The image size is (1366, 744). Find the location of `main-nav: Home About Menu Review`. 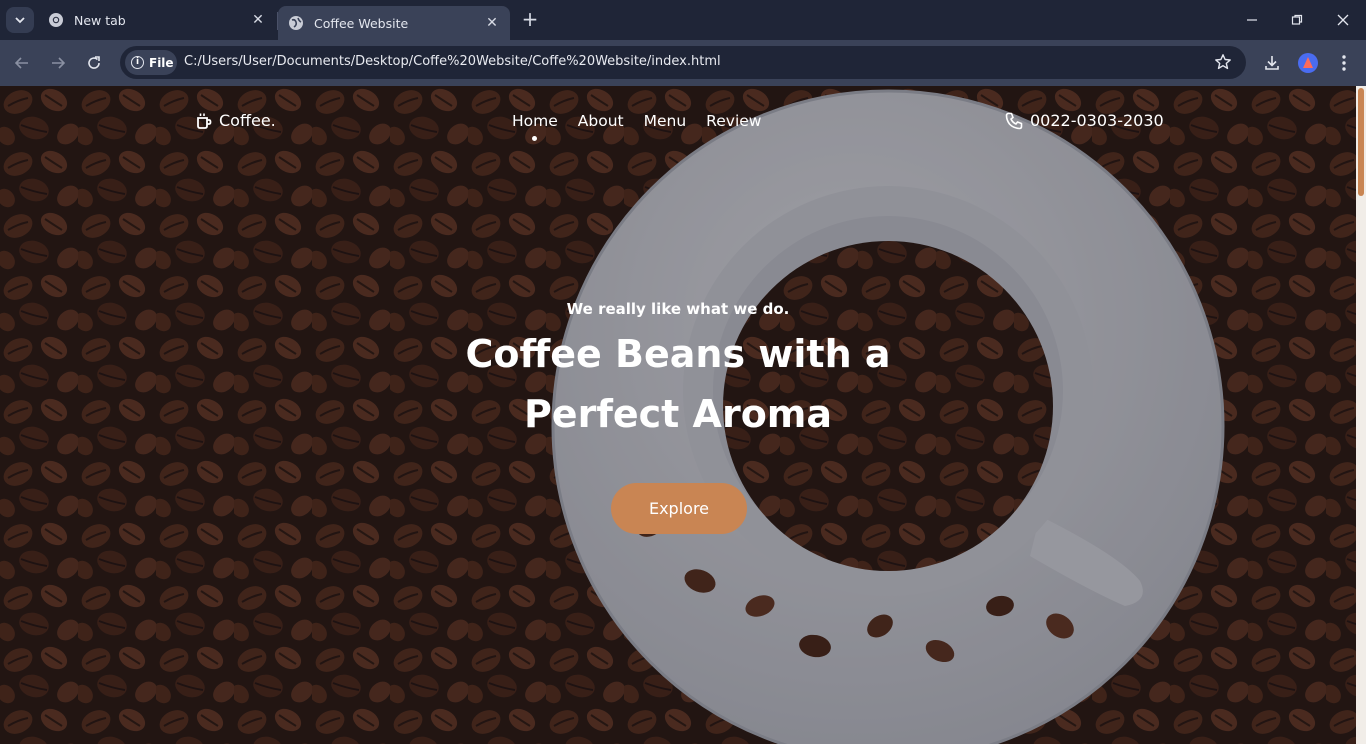

main-nav: Home About Menu Review is located at coordinates (646, 126).